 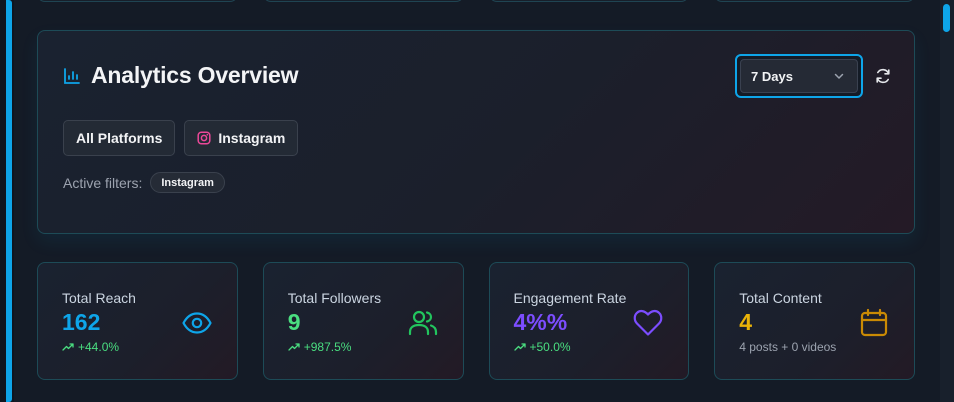 I want to click on heart-icon, so click(x=648, y=322).